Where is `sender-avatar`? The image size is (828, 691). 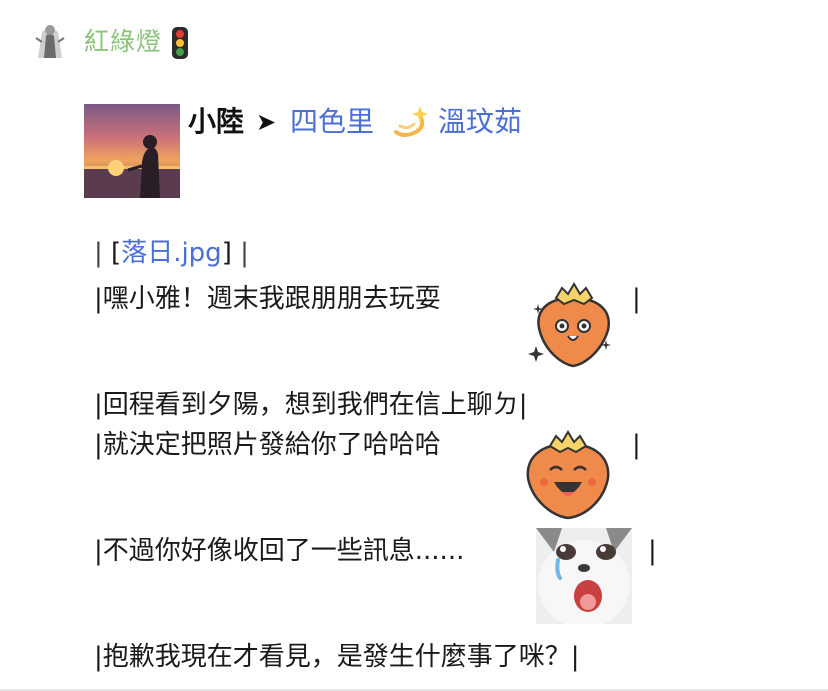 sender-avatar is located at coordinates (132, 151).